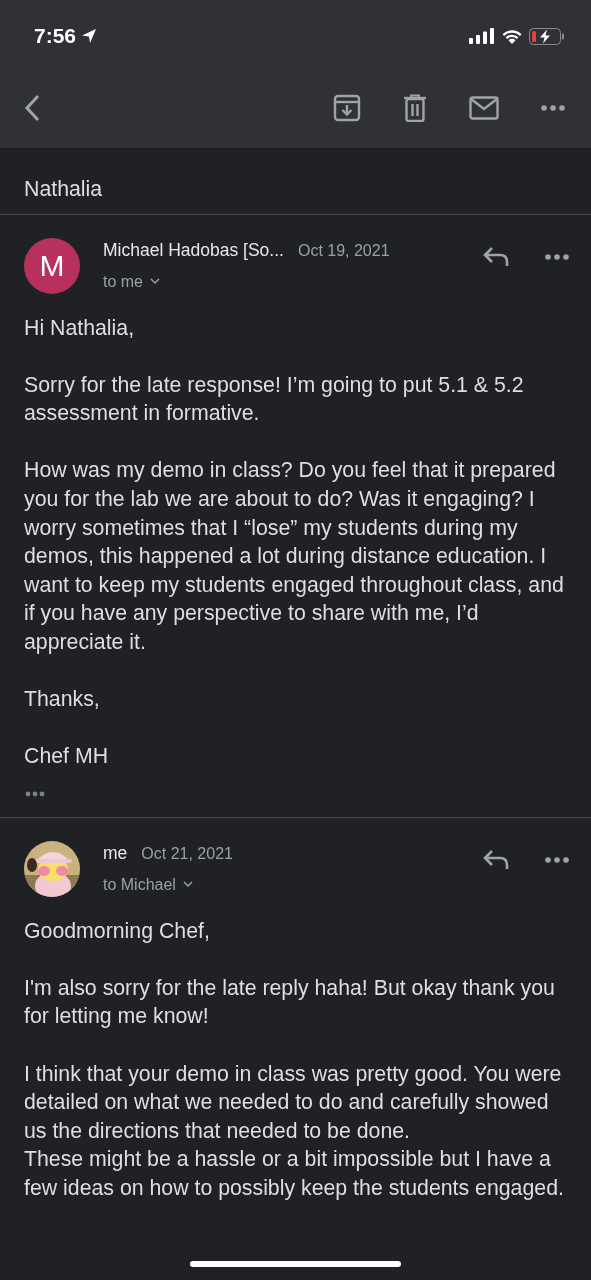 The width and height of the screenshot is (591, 1280). What do you see at coordinates (32, 108) in the screenshot?
I see `back-icon` at bounding box center [32, 108].